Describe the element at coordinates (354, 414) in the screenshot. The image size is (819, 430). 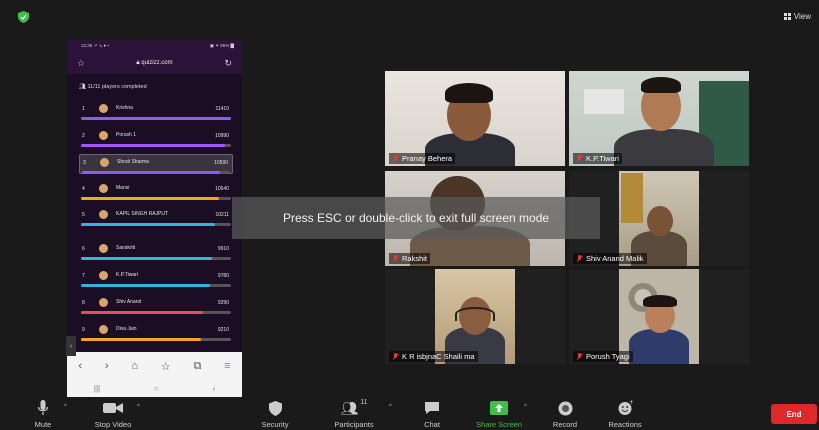
I see `participants-button: 👥︎ 11 Participants` at that location.